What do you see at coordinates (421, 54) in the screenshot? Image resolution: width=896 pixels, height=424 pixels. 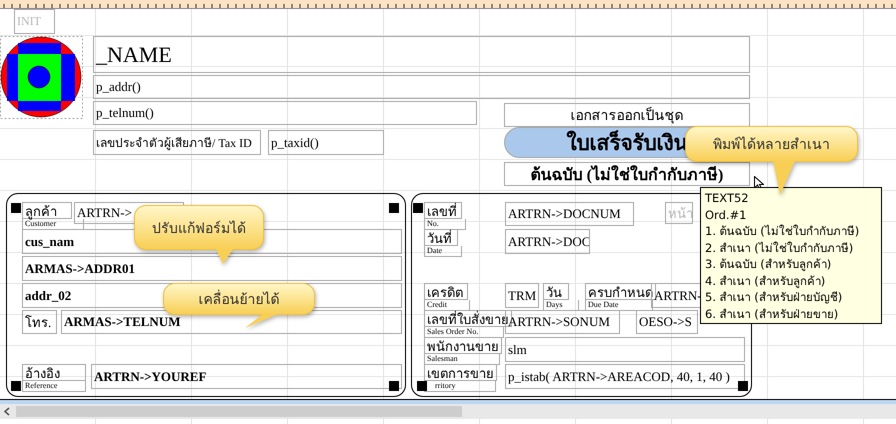 I see `name-field: _NAME` at bounding box center [421, 54].